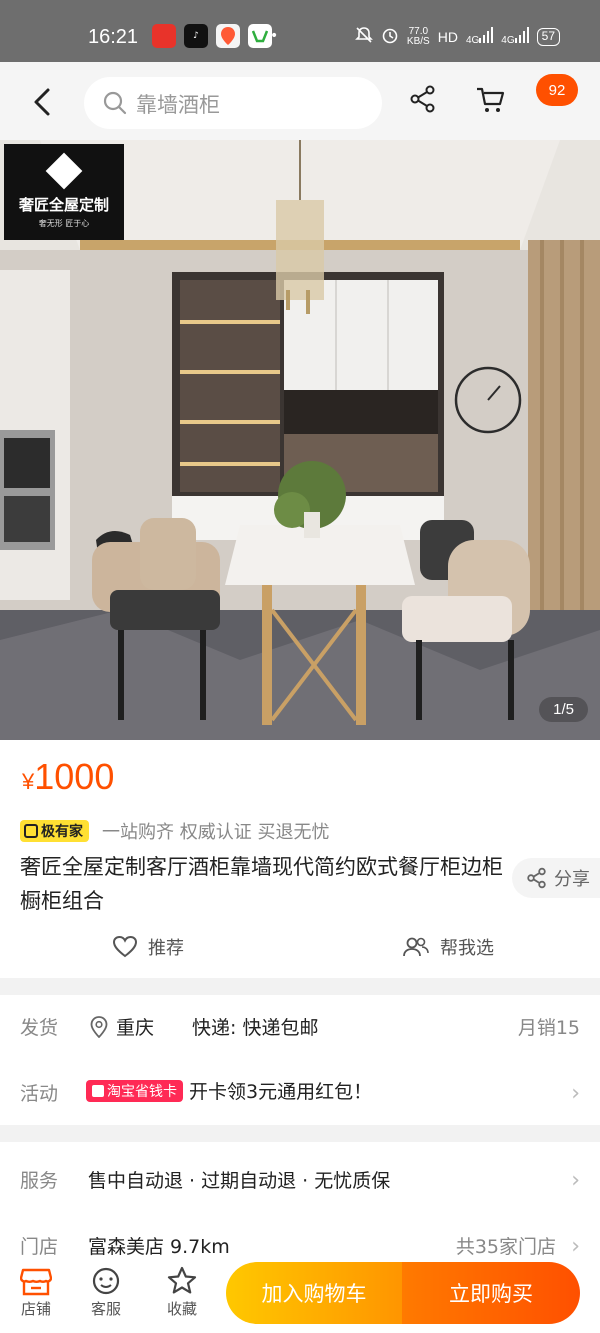  Describe the element at coordinates (64, 223) in the screenshot. I see `brand-slogan: 奢无形 匠于心` at that location.